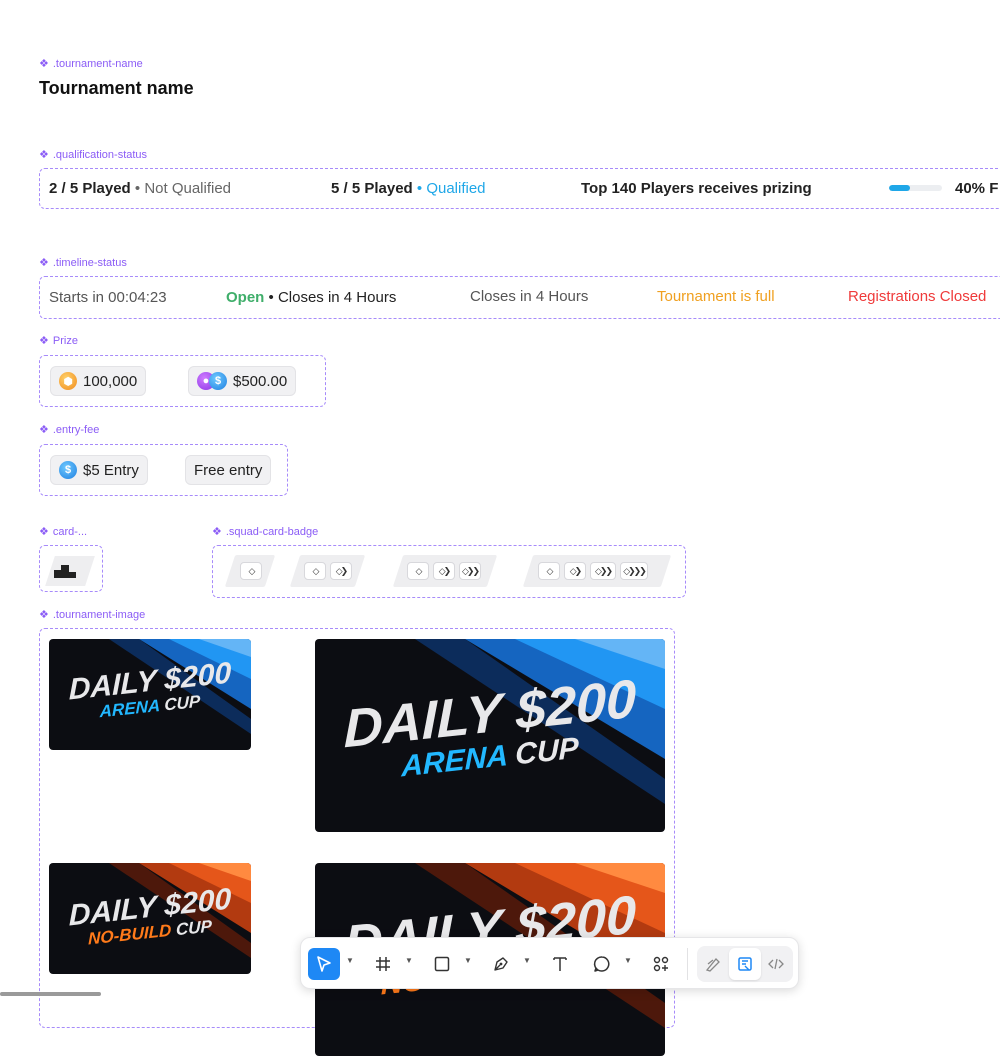 Image resolution: width=1000 pixels, height=1056 pixels. What do you see at coordinates (408, 188) in the screenshot?
I see `qualification-qualified: 5 / 5 Played • Qualified` at bounding box center [408, 188].